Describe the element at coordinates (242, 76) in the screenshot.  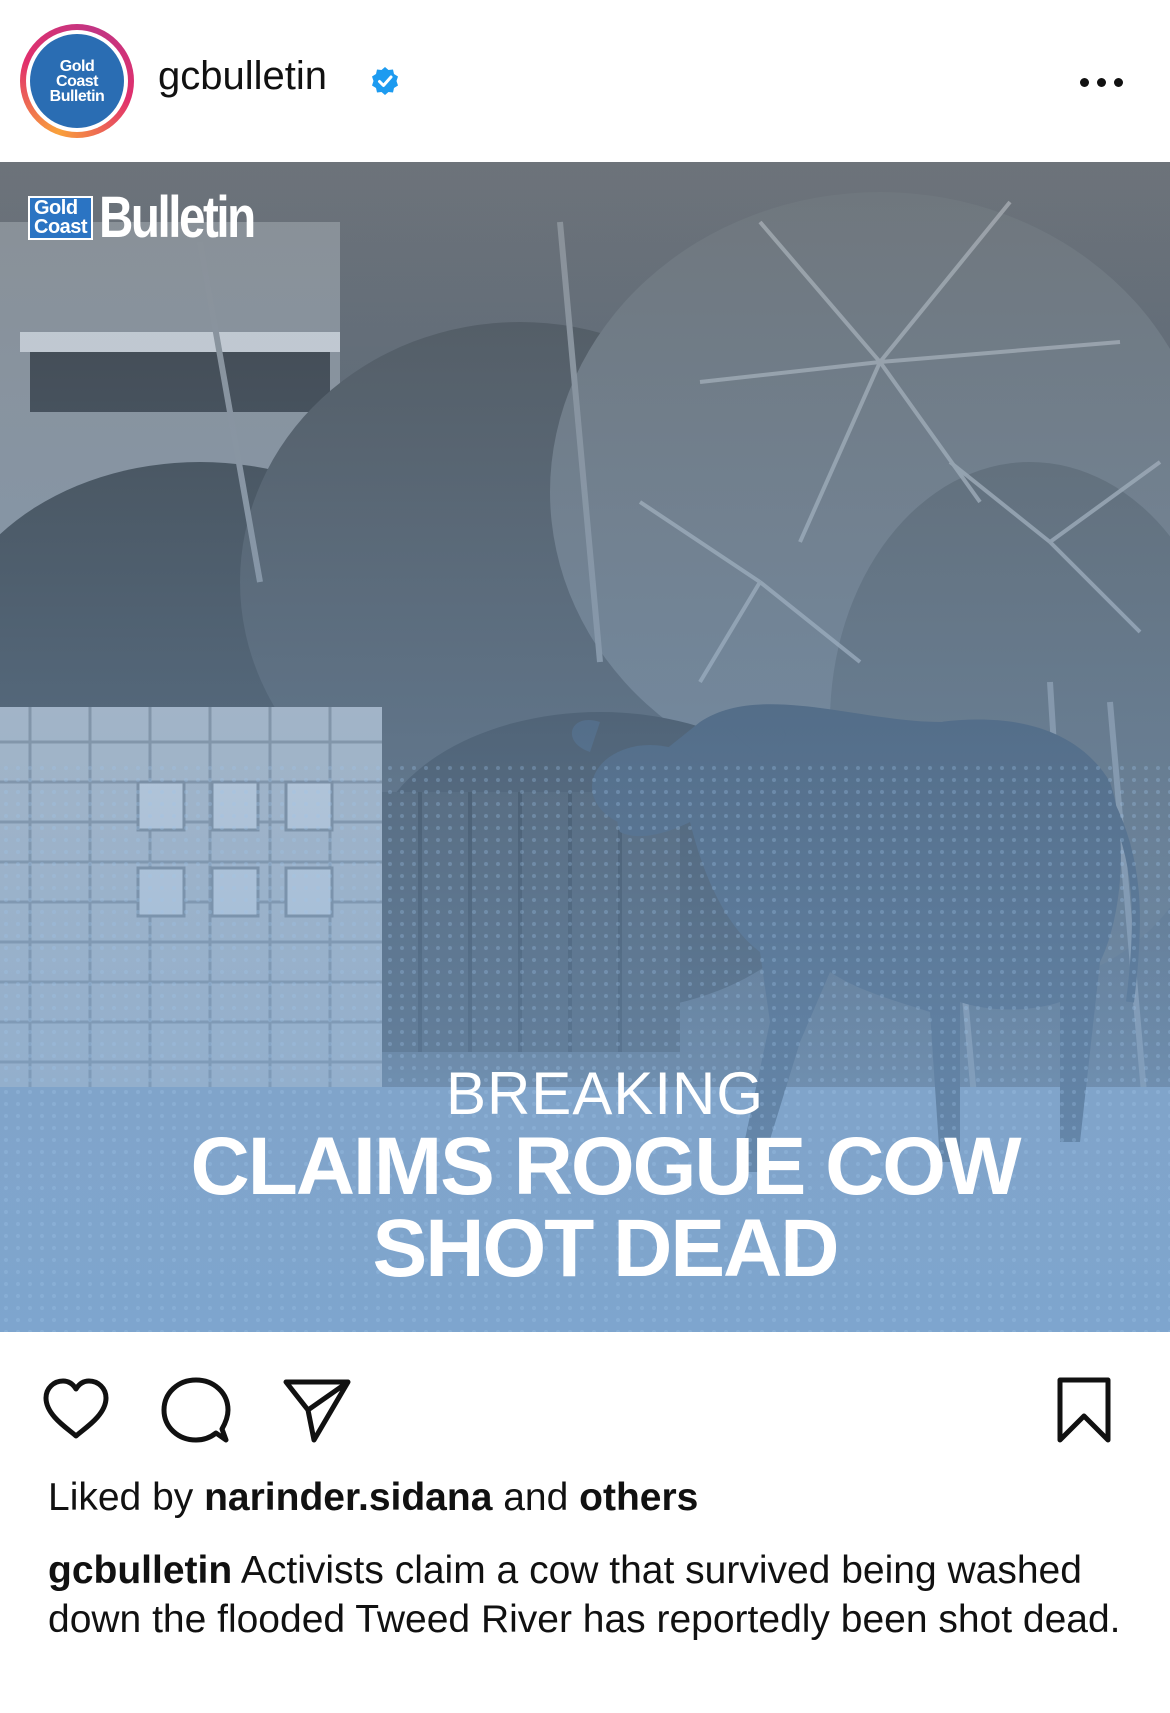
I see `post-username: gcbulletin` at that location.